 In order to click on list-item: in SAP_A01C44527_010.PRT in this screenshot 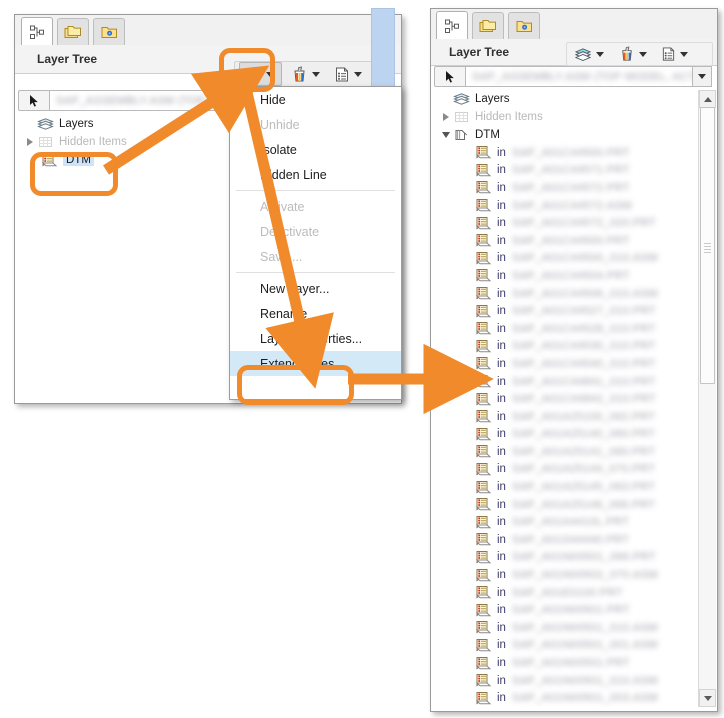, I will do `click(566, 311)`.